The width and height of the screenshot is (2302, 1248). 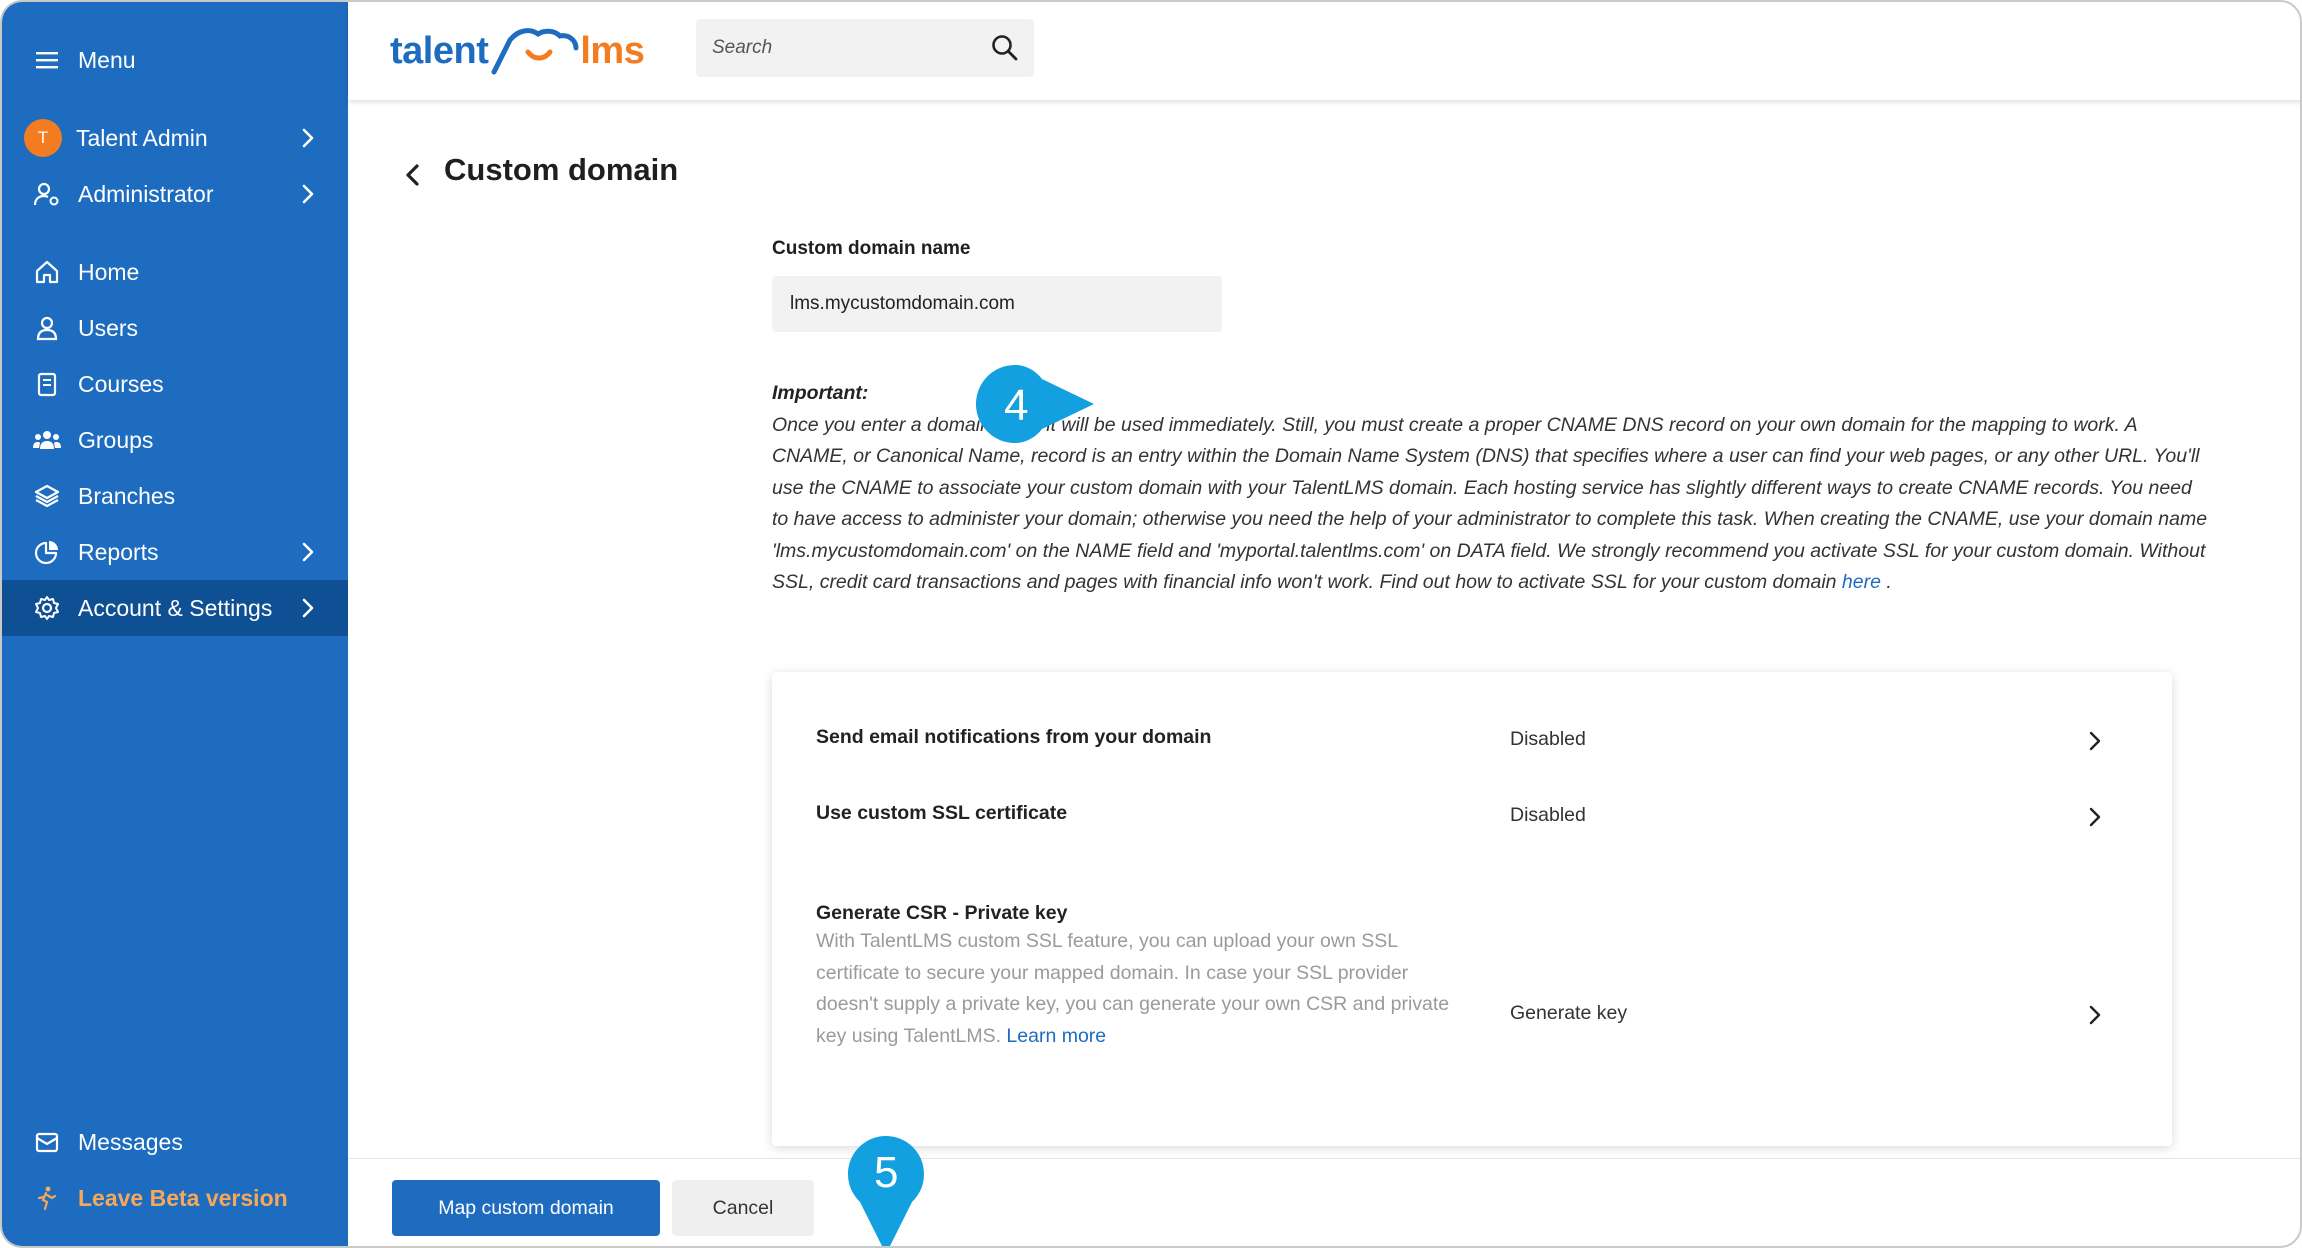 What do you see at coordinates (612, 50) in the screenshot?
I see `logo-text-lms: lms` at bounding box center [612, 50].